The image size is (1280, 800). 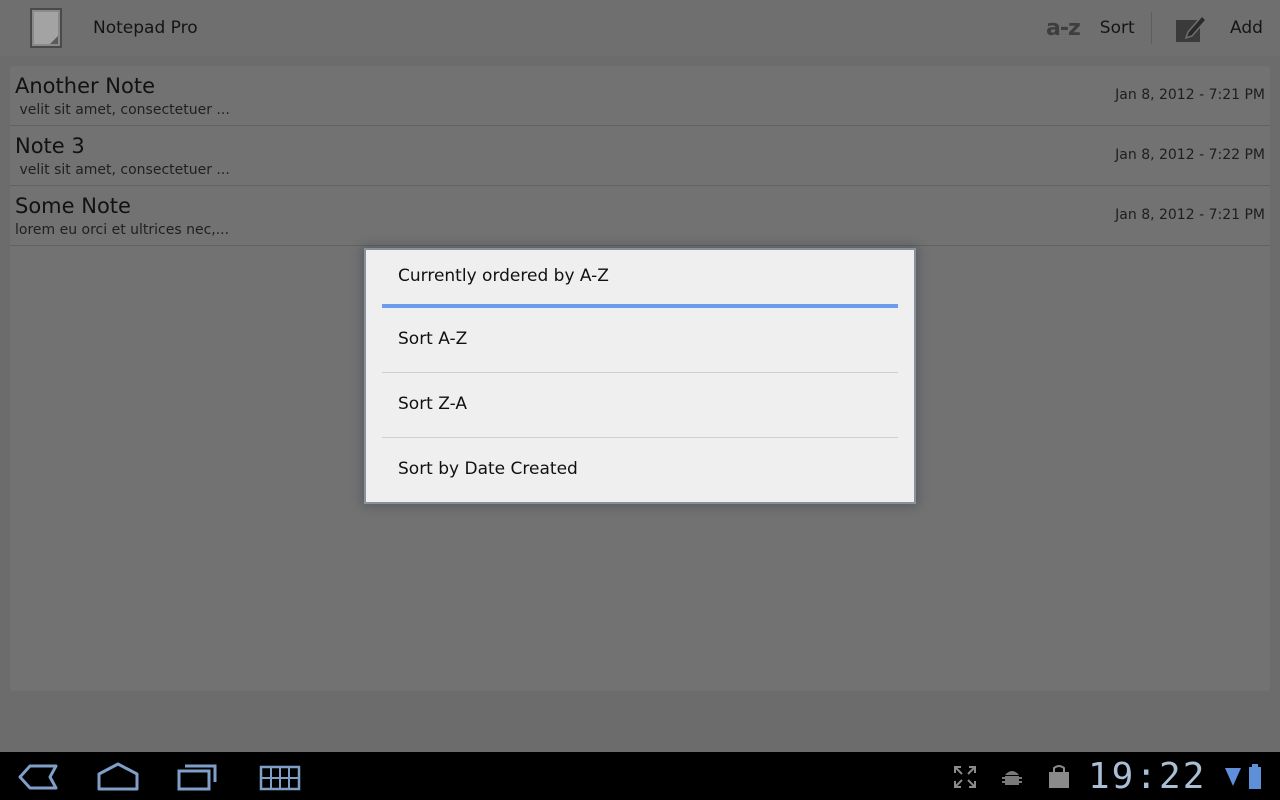 I want to click on home-icon, so click(x=118, y=779).